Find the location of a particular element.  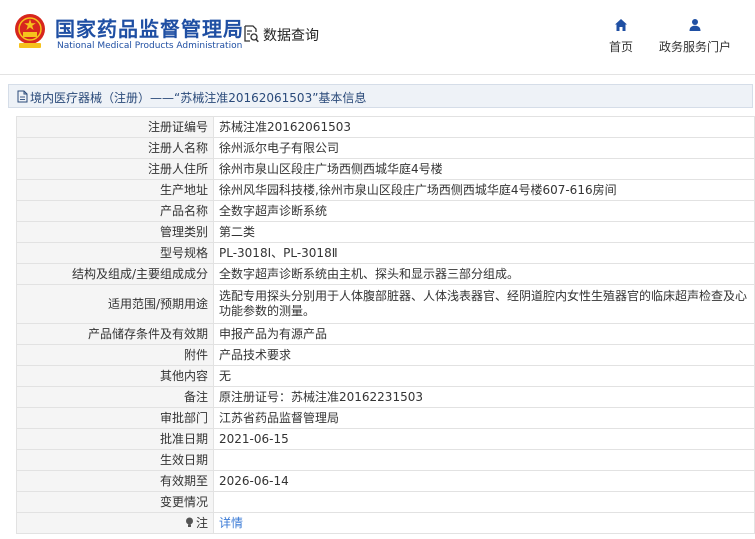

field-label: 产品储存条件及有效期 is located at coordinates (115, 334).